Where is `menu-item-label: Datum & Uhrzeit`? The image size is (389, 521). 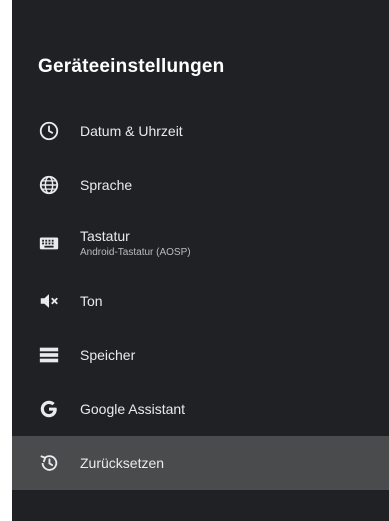 menu-item-label: Datum & Uhrzeit is located at coordinates (131, 131).